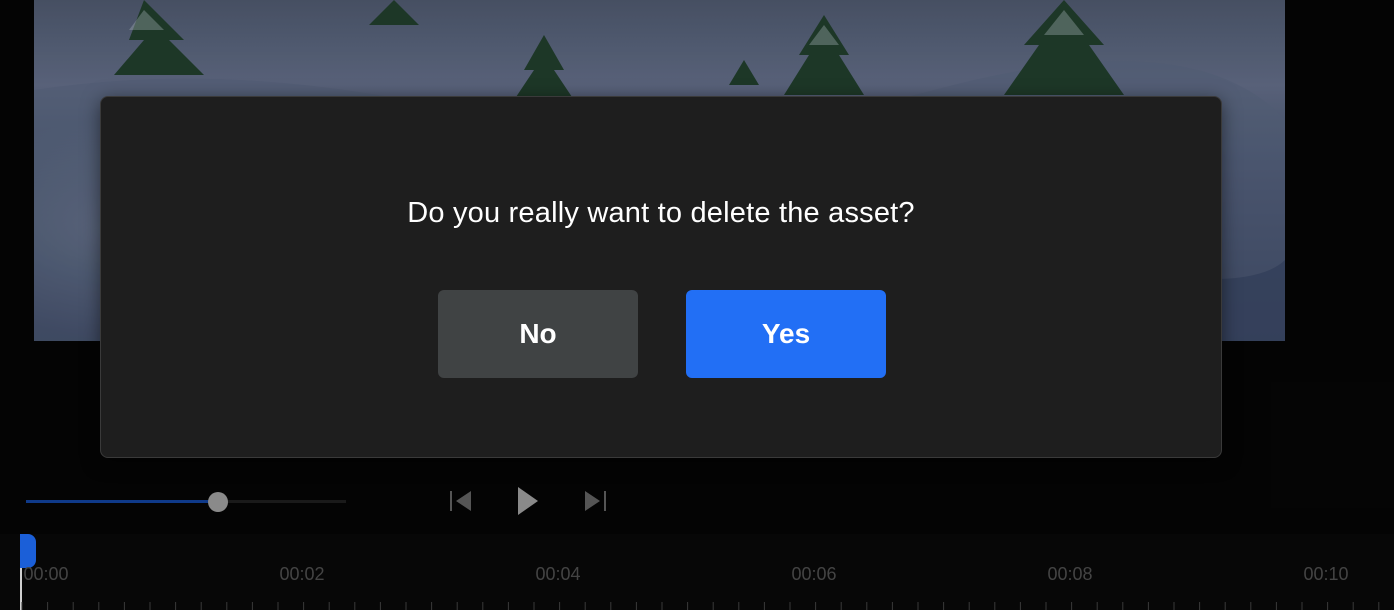 This screenshot has height=610, width=1394. Describe the element at coordinates (122, 501) in the screenshot. I see `seek-progress-fill` at that location.